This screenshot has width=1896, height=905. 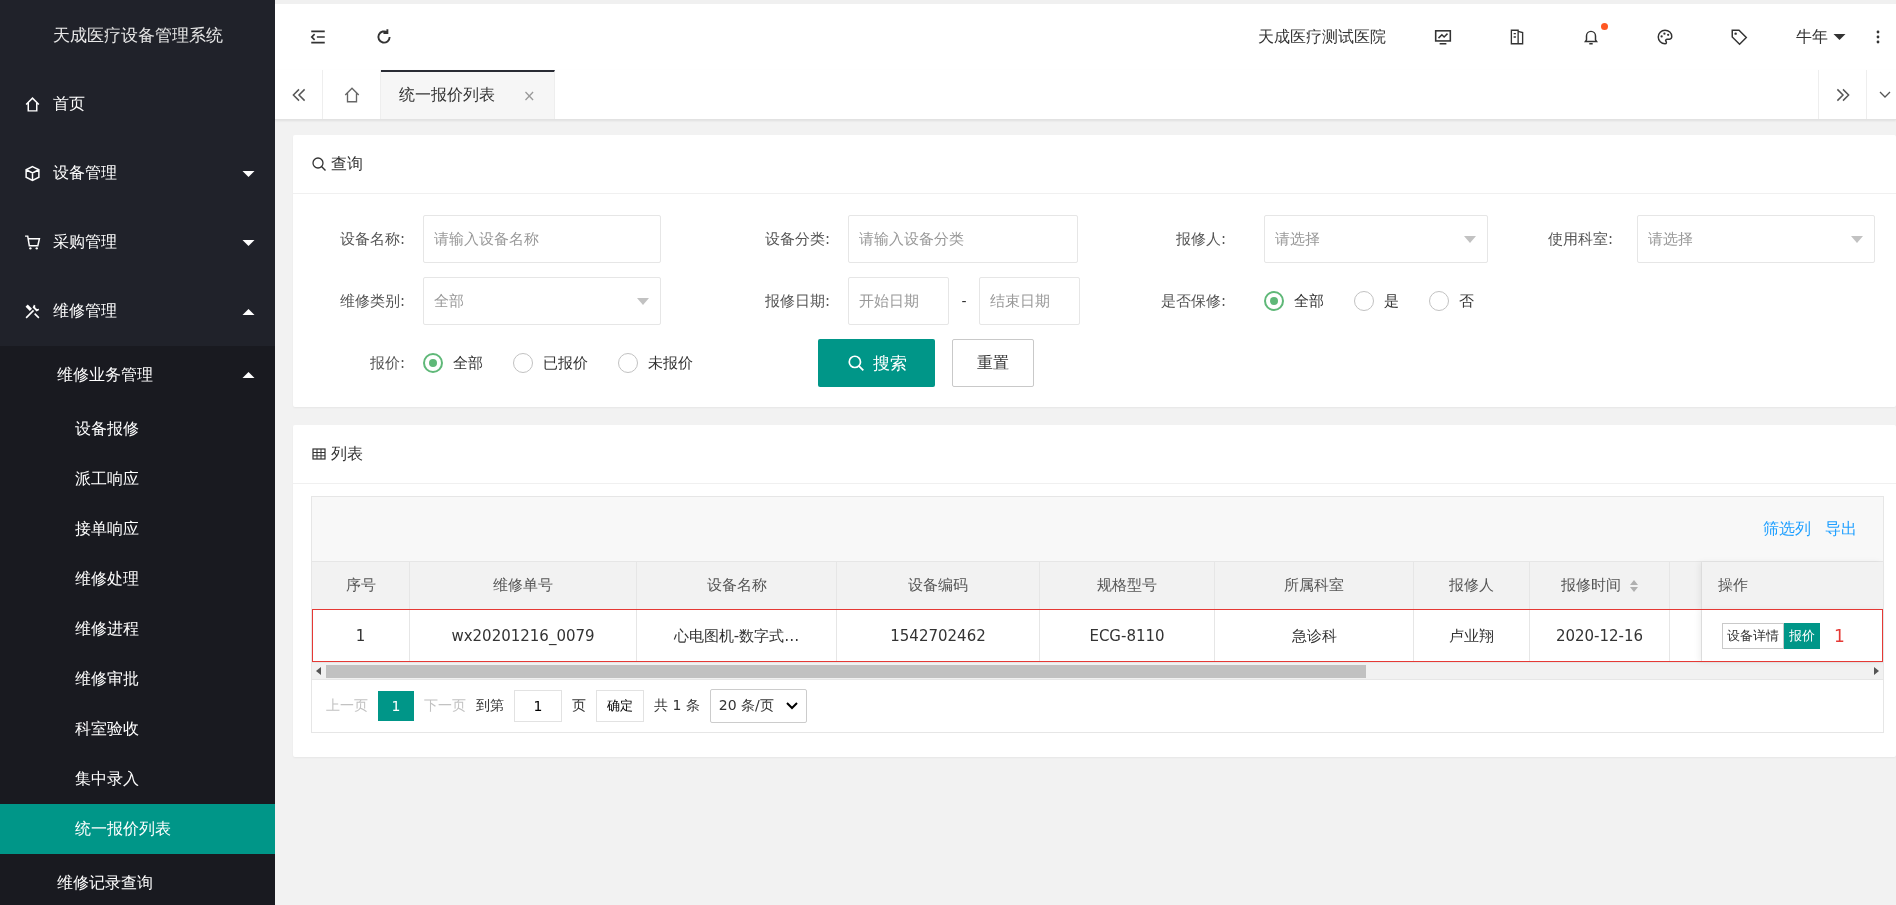 I want to click on nav-item: 派工响应, so click(x=137, y=479).